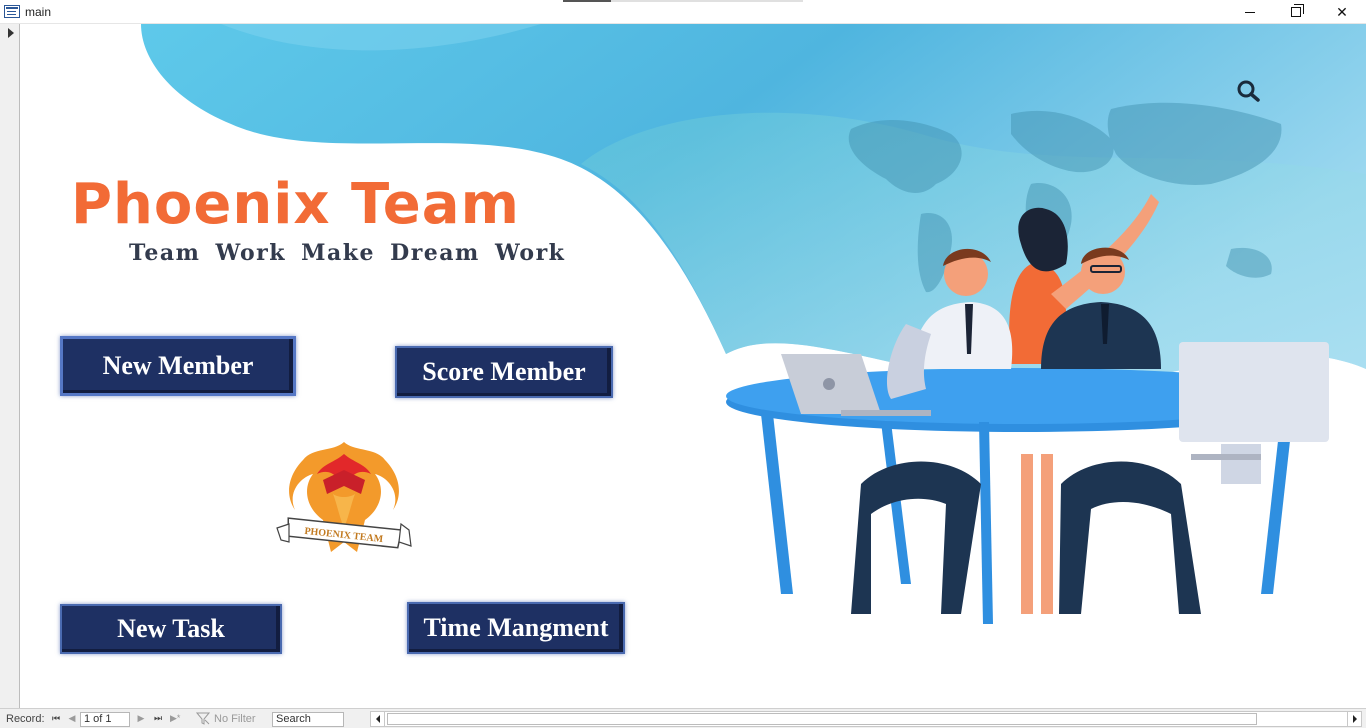 The width and height of the screenshot is (1366, 728). Describe the element at coordinates (141, 718) in the screenshot. I see `next-record-icon: ▶` at that location.